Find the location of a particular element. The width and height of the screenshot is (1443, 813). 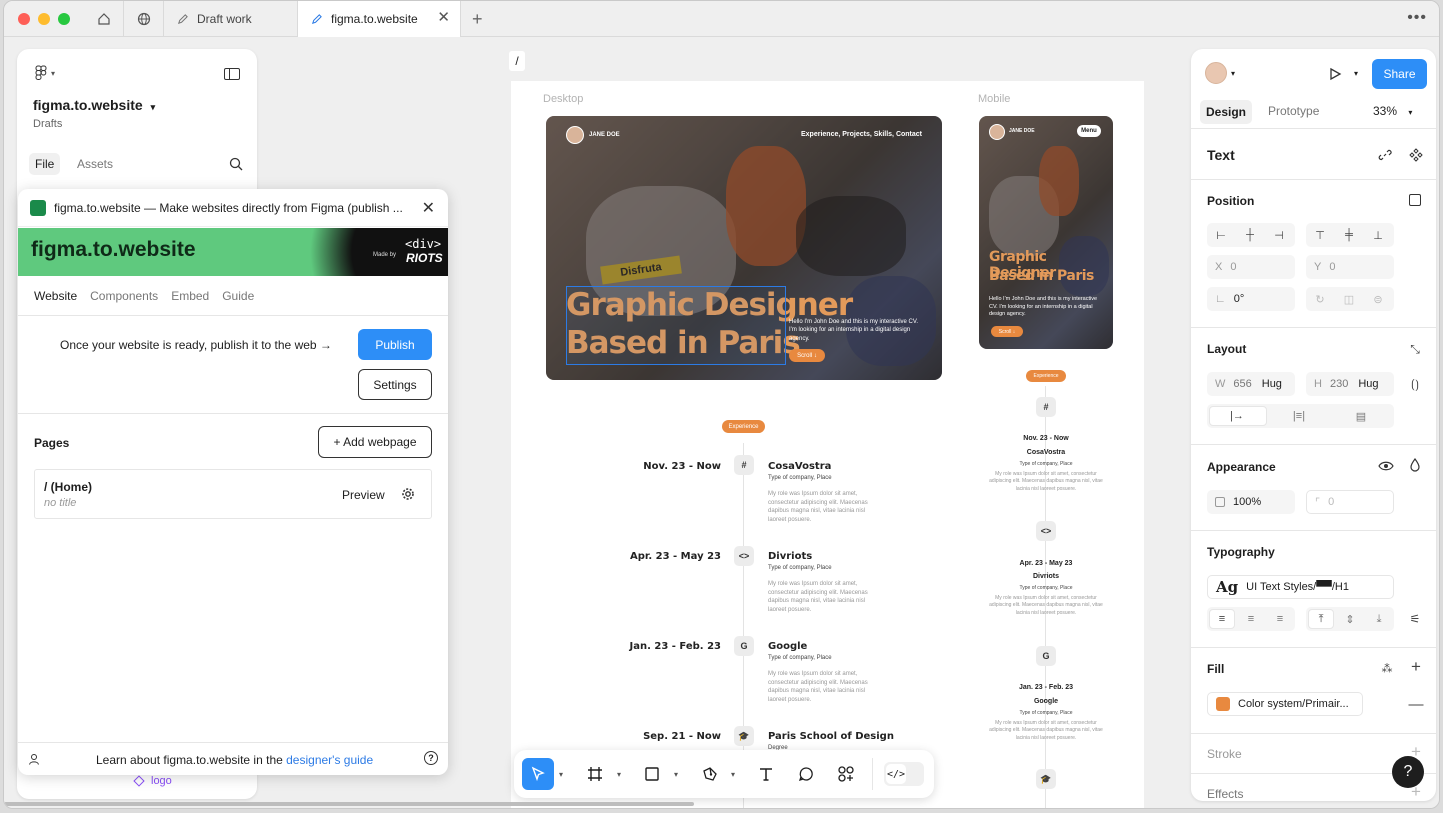

actions-tool is located at coordinates (846, 774).